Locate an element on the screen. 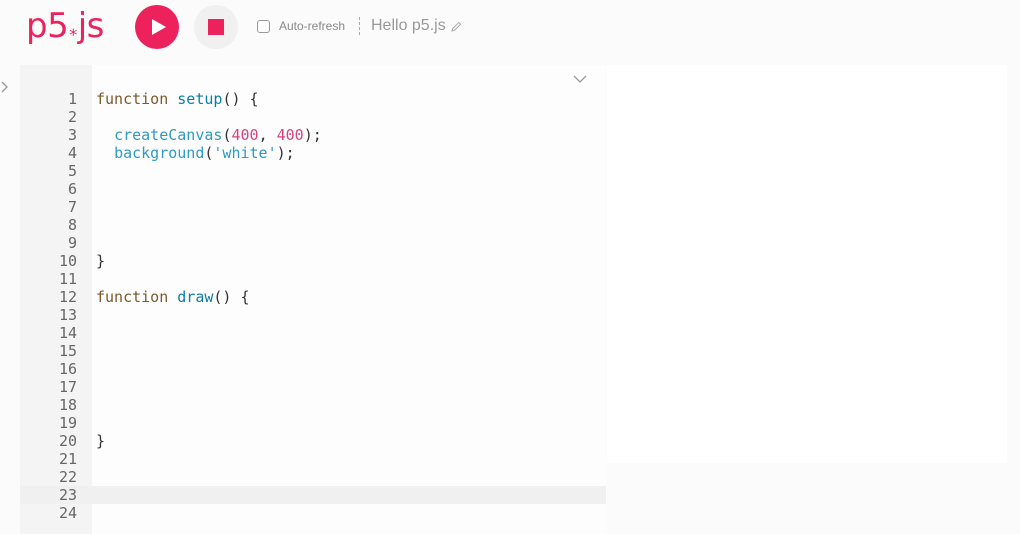  code-line: 23 is located at coordinates (313, 495).